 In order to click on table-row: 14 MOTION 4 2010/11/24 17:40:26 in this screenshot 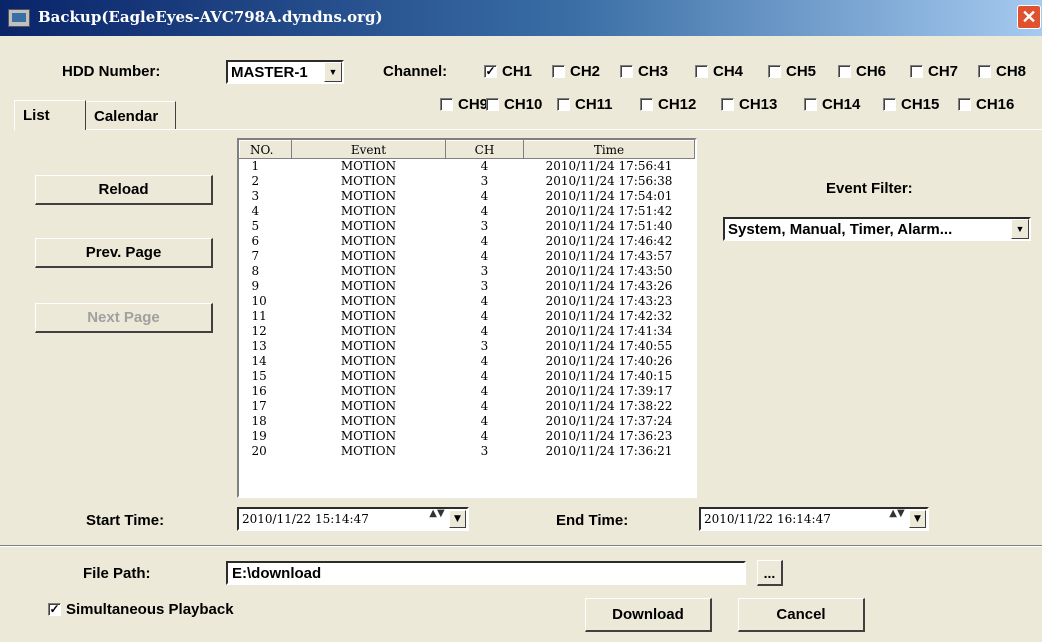, I will do `click(467, 361)`.